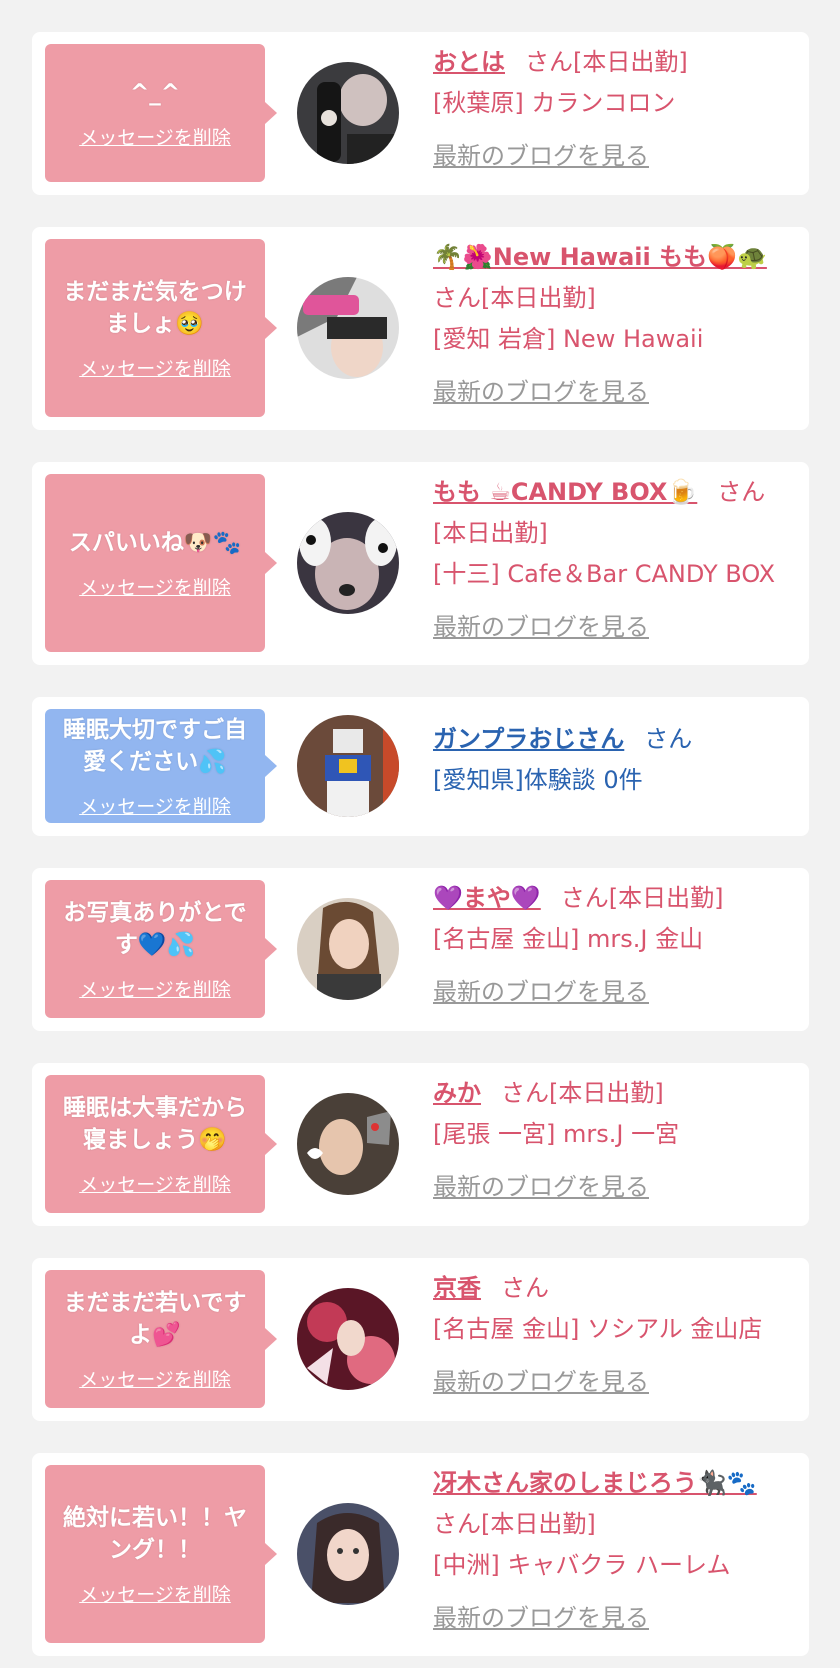  Describe the element at coordinates (595, 1483) in the screenshot. I see `cast-name-link: 冴木さん家のしまじろう🐈‍⬛🐾` at that location.